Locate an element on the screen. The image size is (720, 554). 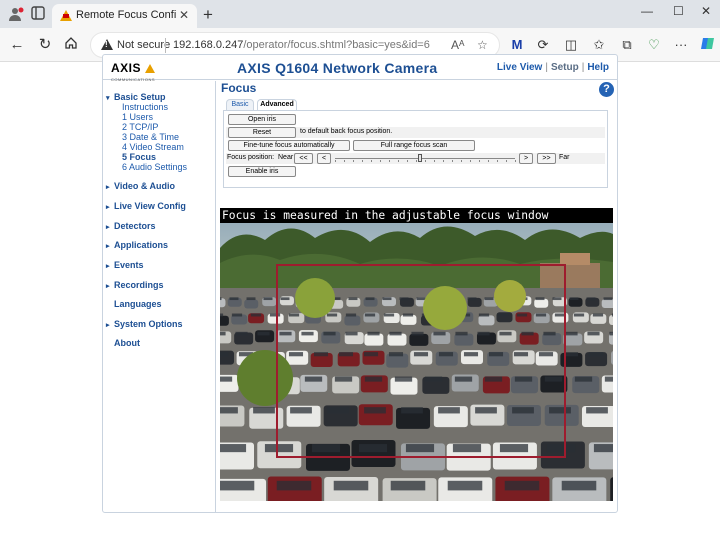
tab-basic: Basic is located at coordinates (240, 104).